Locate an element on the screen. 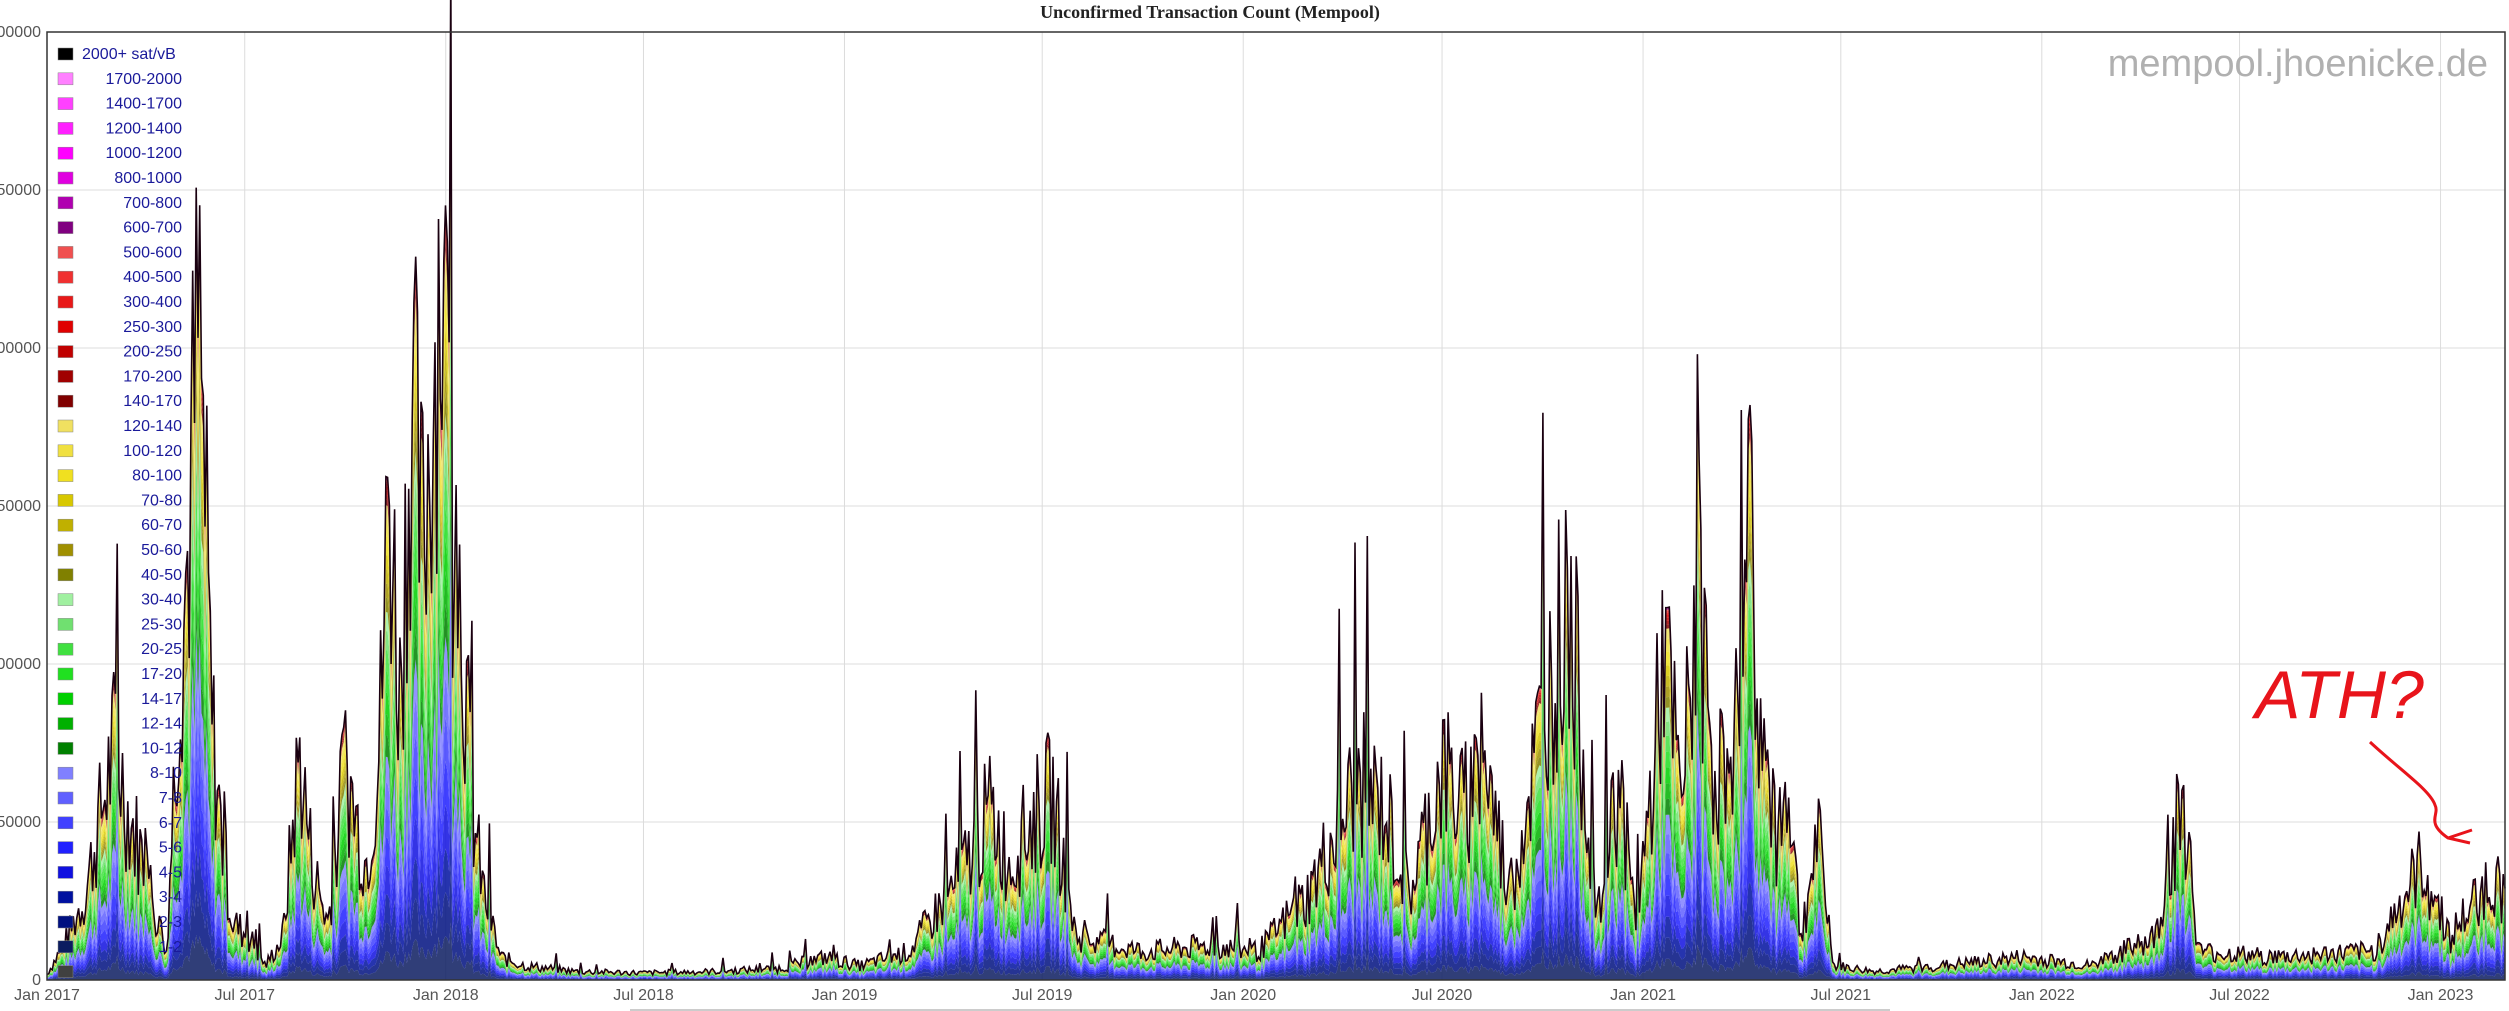 This screenshot has width=2509, height=1011. legend-label: 120-140 is located at coordinates (152, 426).